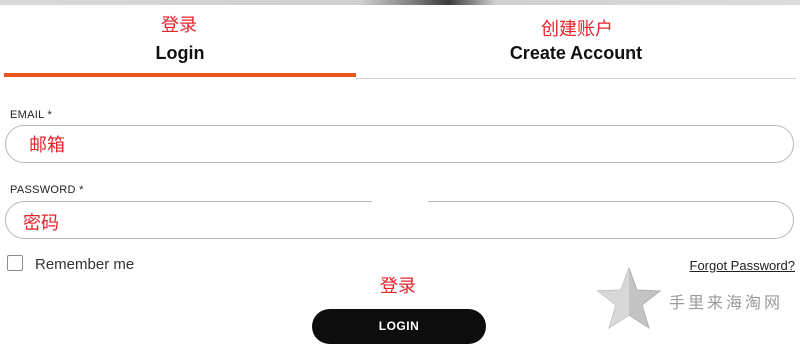 The width and height of the screenshot is (800, 347). Describe the element at coordinates (726, 302) in the screenshot. I see `watermark-text: 手里来海淘网` at that location.